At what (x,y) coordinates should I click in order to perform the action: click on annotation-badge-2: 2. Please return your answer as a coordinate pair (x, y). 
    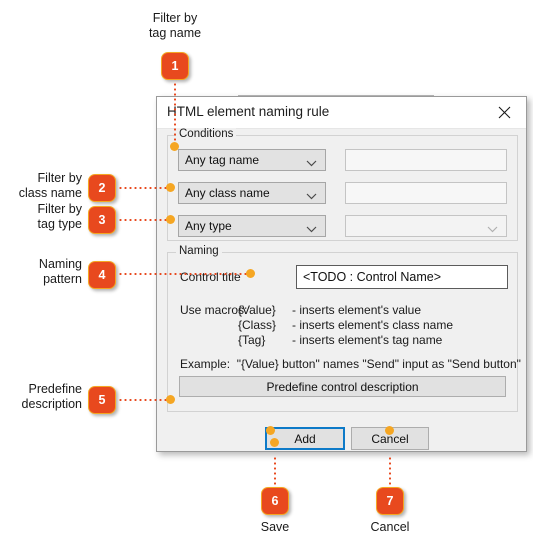
    Looking at the image, I should click on (102, 188).